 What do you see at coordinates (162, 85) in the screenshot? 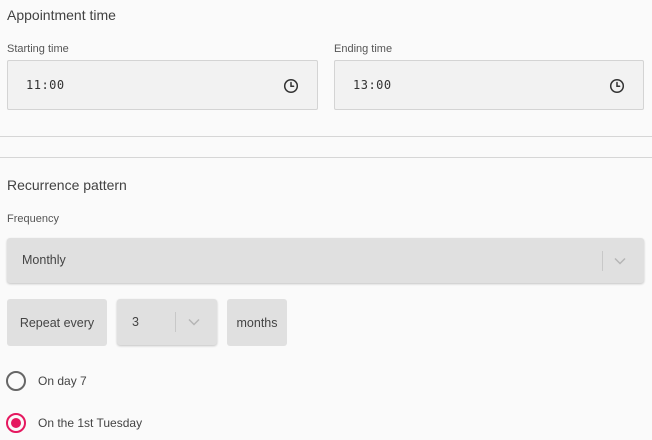
I see `starting-time-input: 11:00` at bounding box center [162, 85].